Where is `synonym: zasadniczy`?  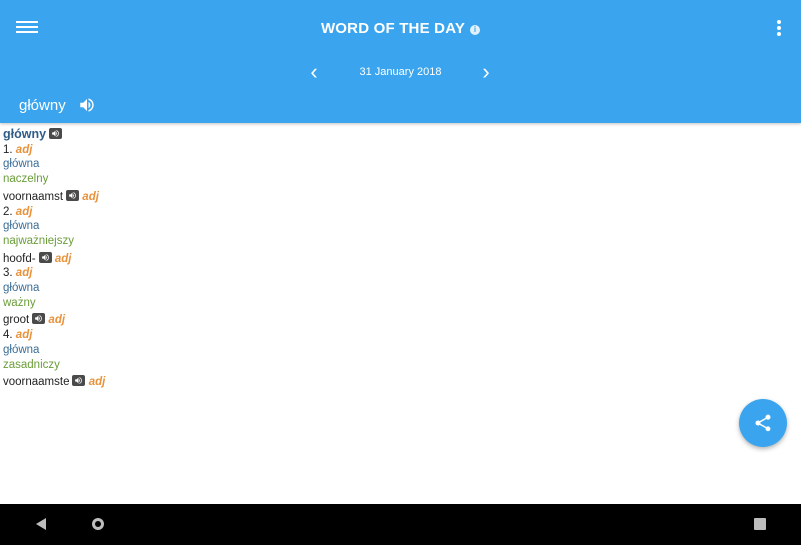 synonym: zasadniczy is located at coordinates (31, 364).